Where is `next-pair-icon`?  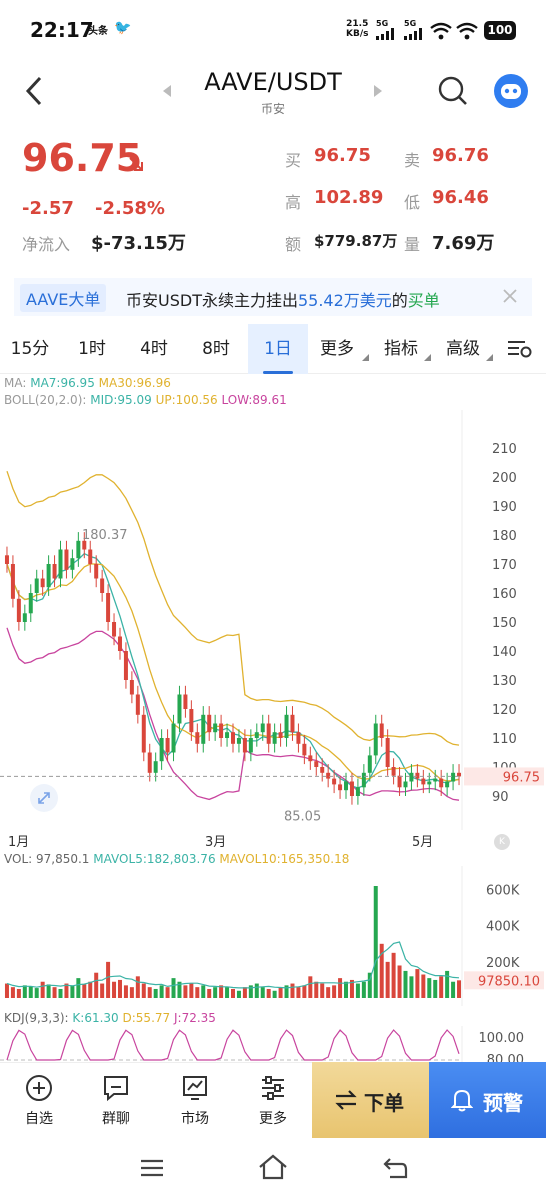
next-pair-icon is located at coordinates (378, 91).